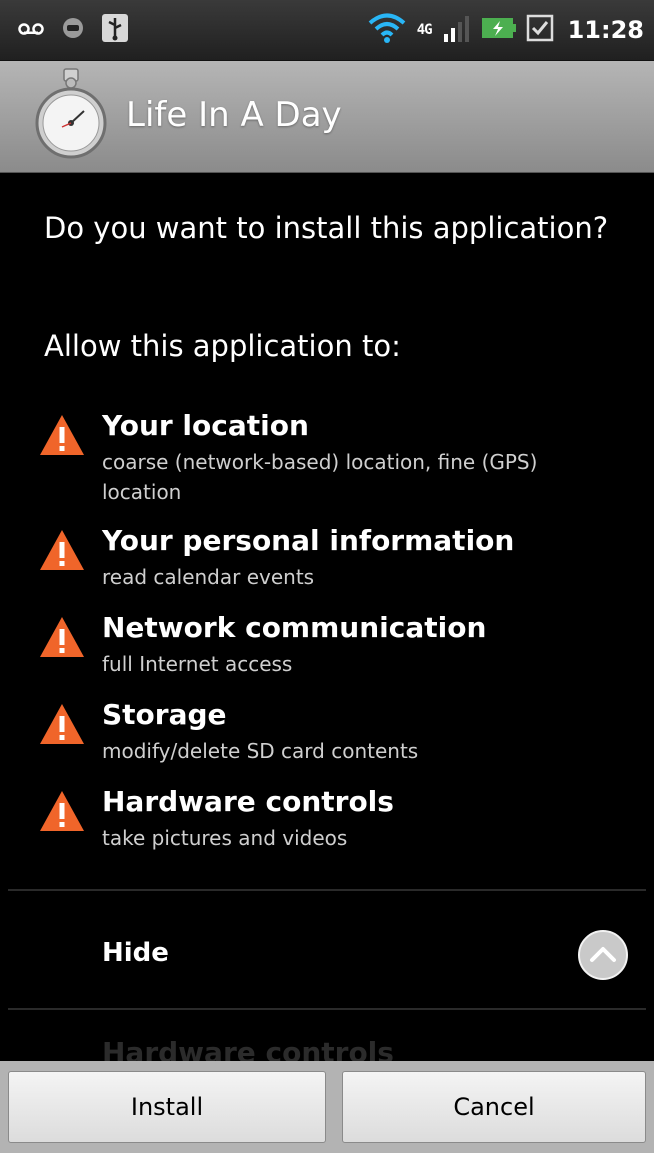 The width and height of the screenshot is (654, 1153). Describe the element at coordinates (167, 1107) in the screenshot. I see `install-button: Install` at that location.